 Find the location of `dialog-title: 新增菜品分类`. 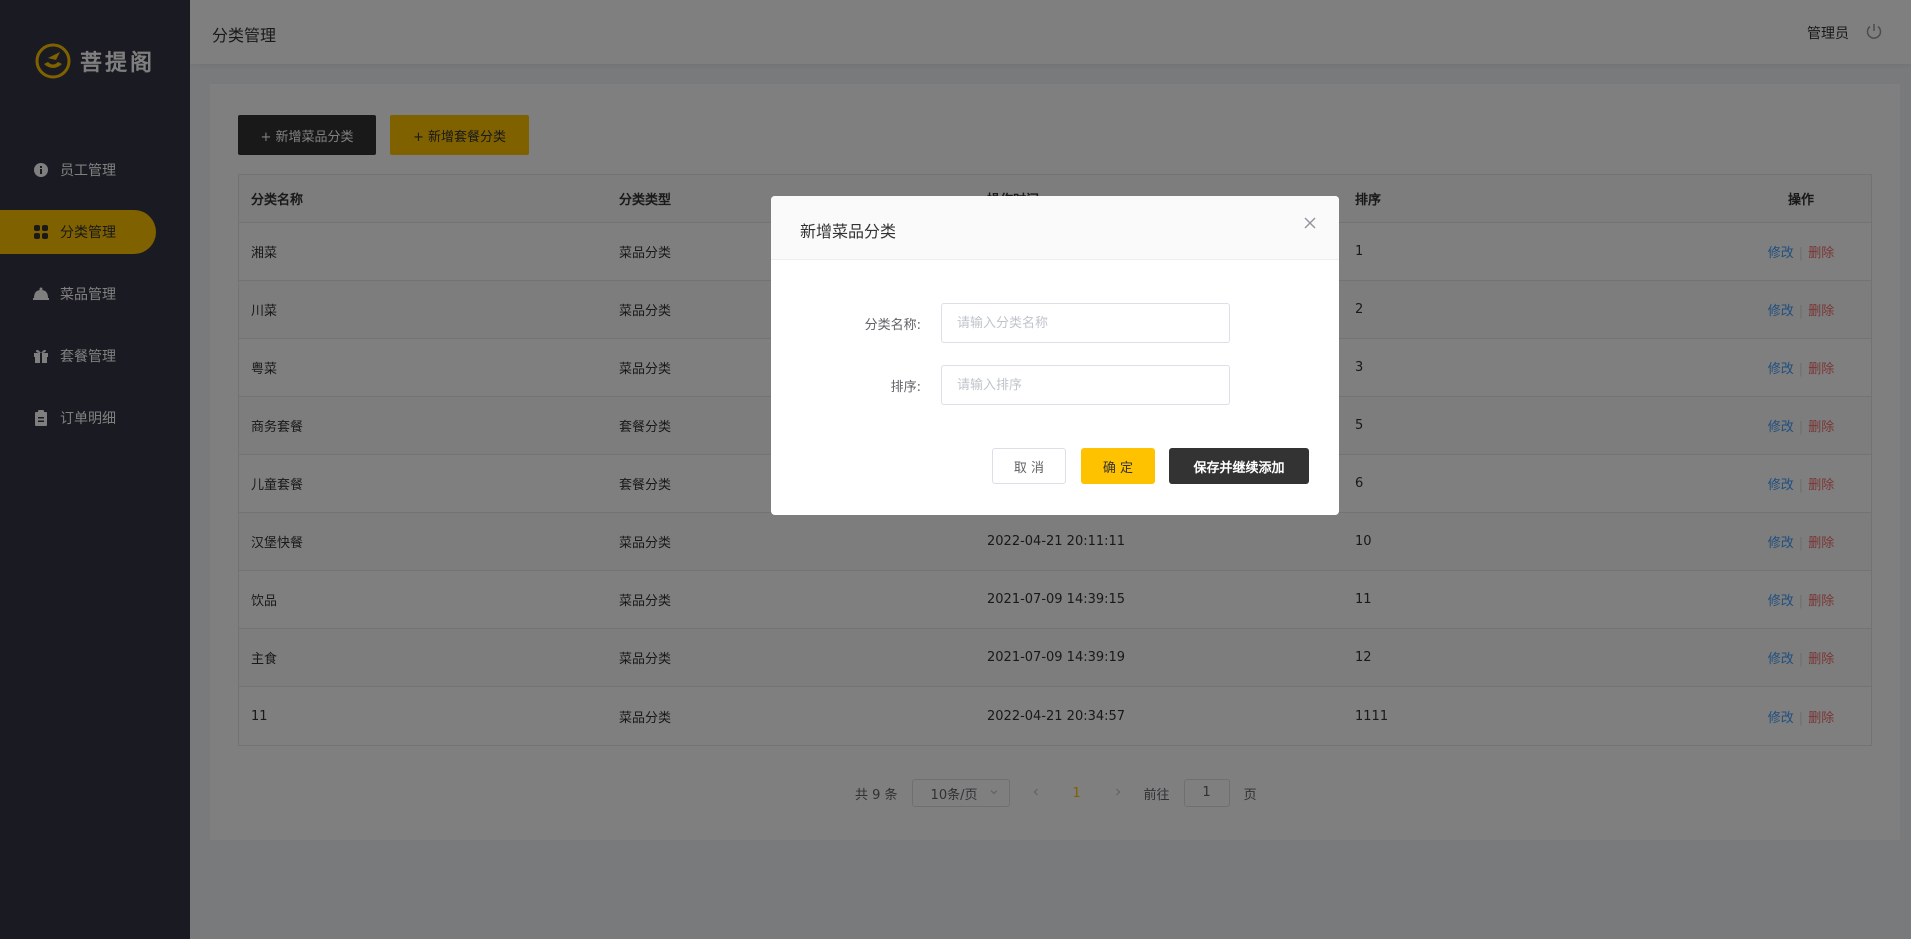

dialog-title: 新增菜品分类 is located at coordinates (848, 231).